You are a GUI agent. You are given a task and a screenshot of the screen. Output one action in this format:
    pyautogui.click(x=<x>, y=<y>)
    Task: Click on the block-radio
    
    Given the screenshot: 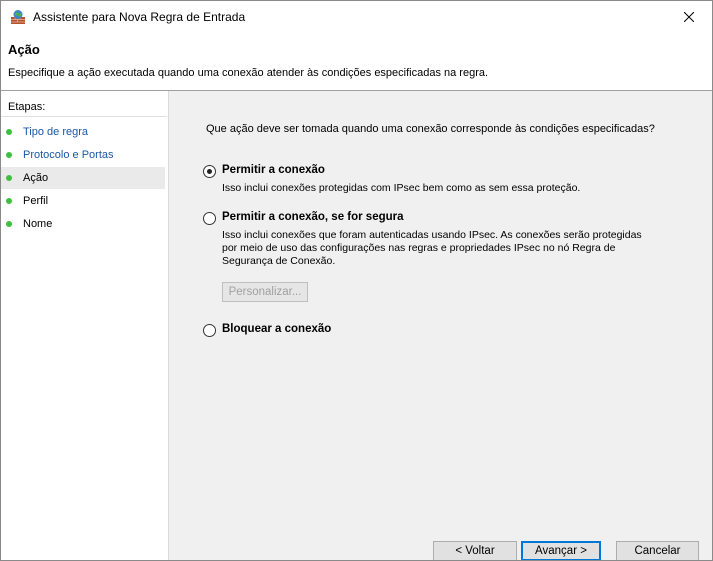 What is the action you would take?
    pyautogui.click(x=209, y=330)
    